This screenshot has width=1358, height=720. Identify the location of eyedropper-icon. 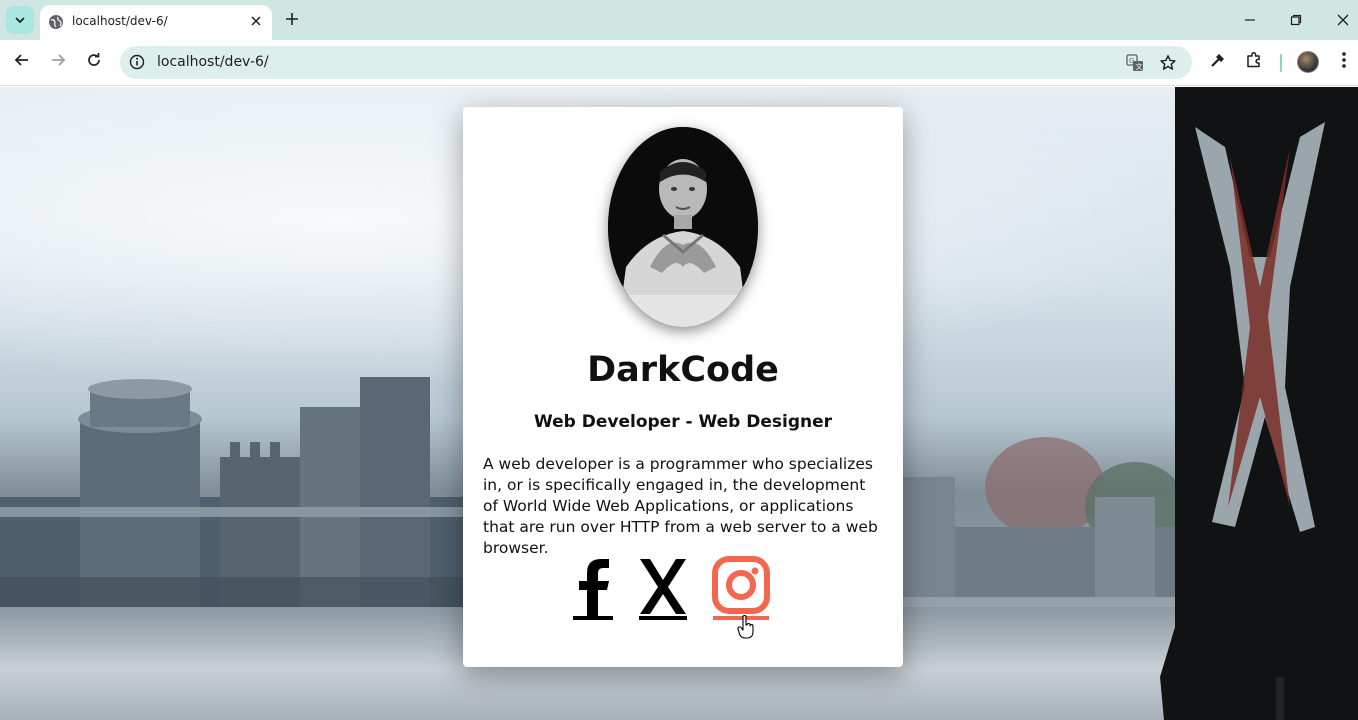
(1218, 62).